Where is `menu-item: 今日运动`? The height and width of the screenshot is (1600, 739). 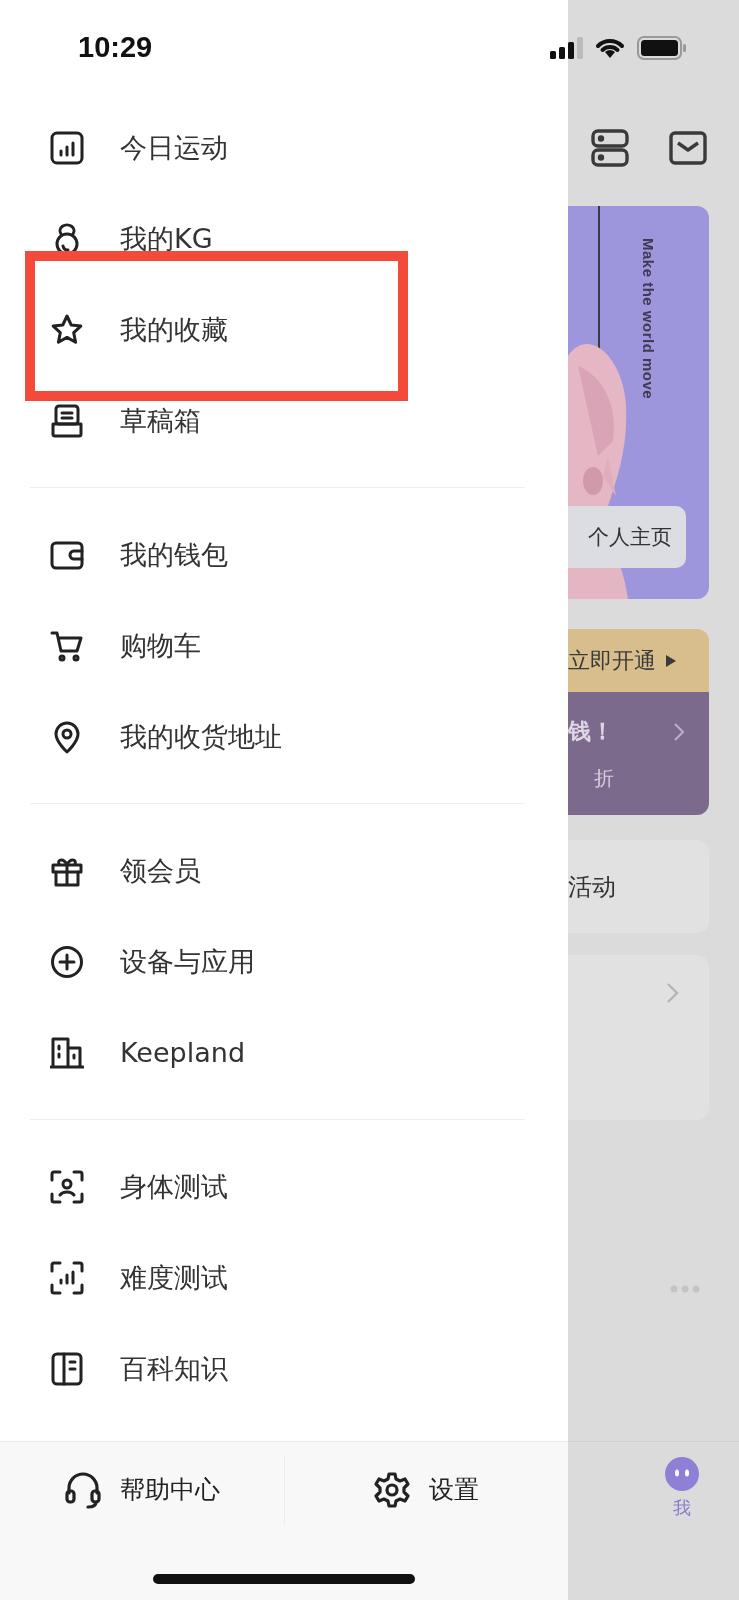
menu-item: 今日运动 is located at coordinates (284, 147).